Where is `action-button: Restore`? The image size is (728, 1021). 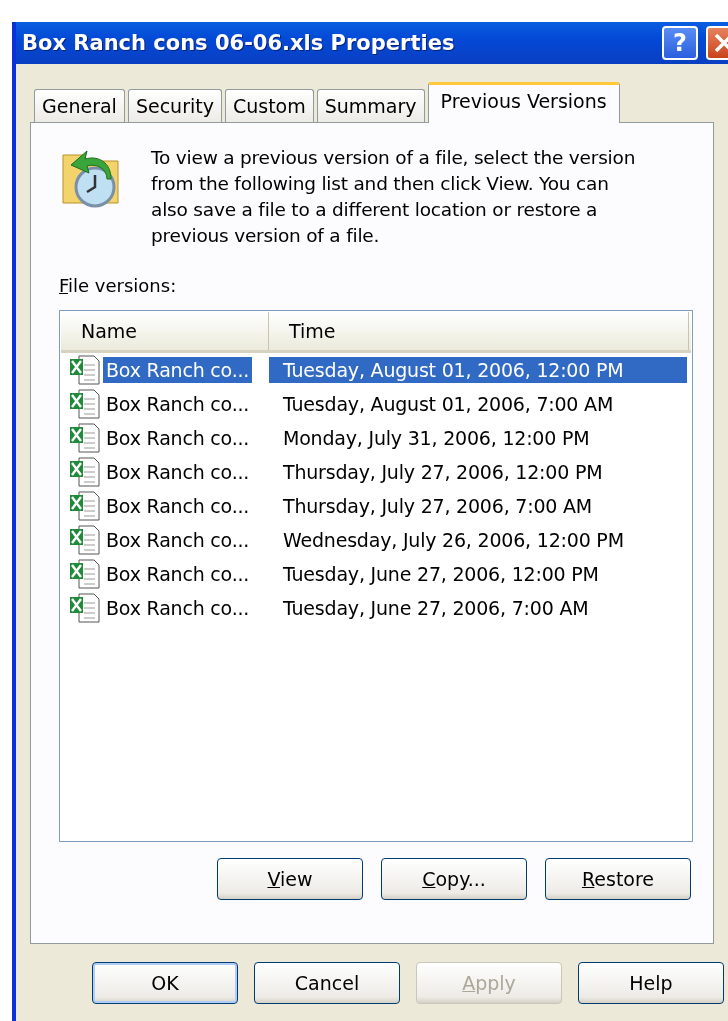
action-button: Restore is located at coordinates (618, 879).